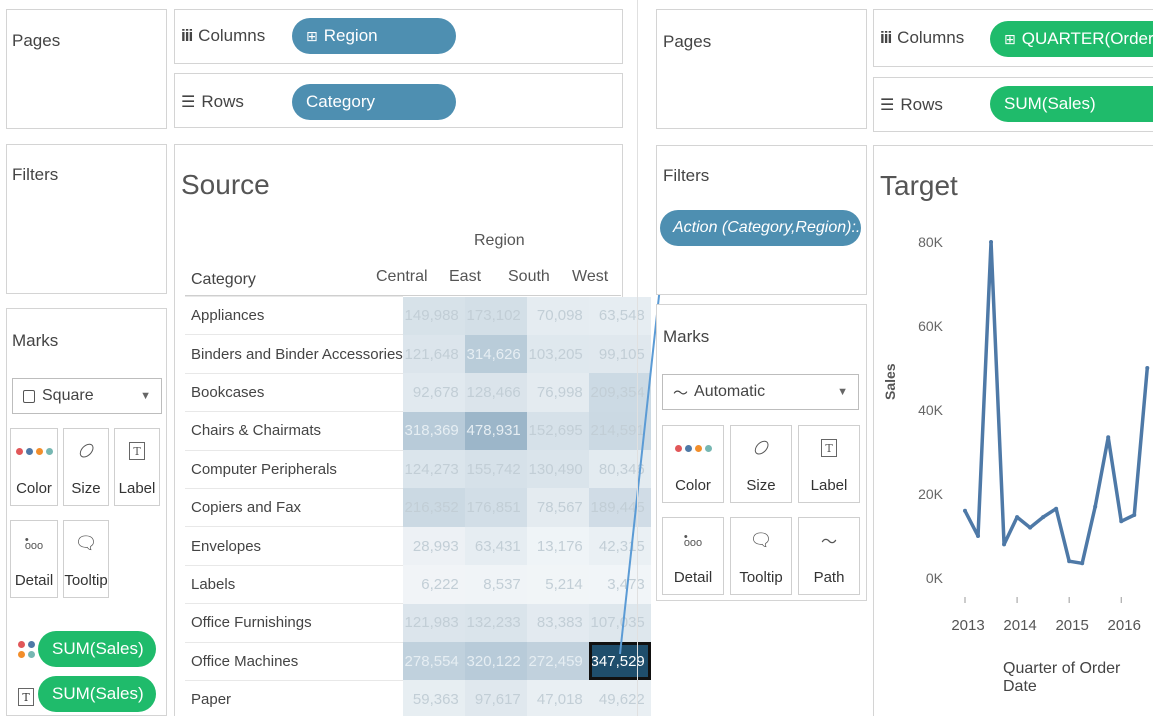  Describe the element at coordinates (1071, 104) in the screenshot. I see `sum-sales-rows-pill: SUM(Sales)` at that location.